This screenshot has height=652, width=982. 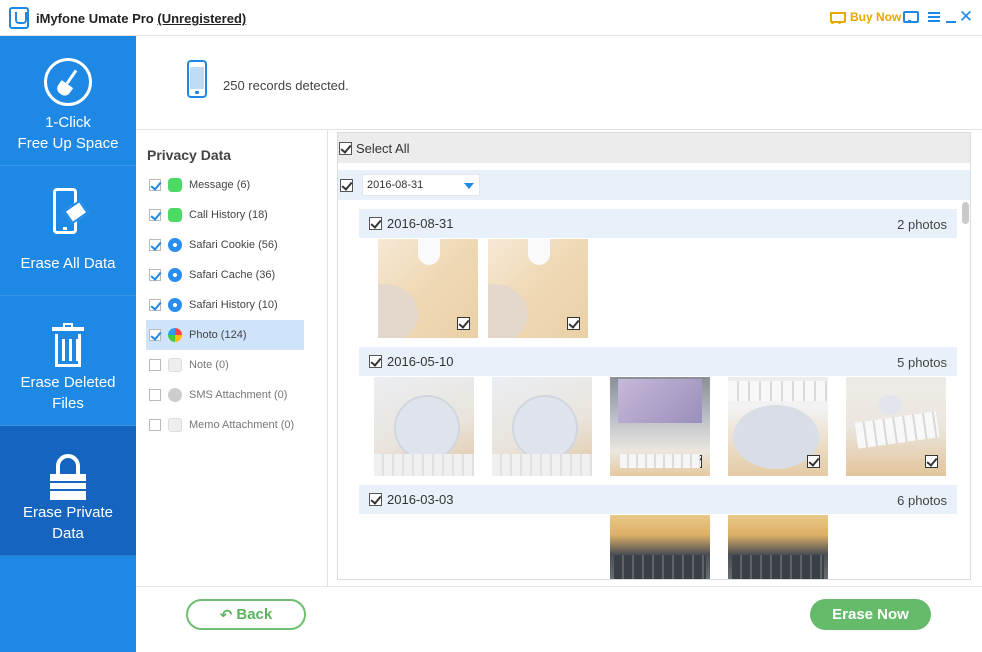 I want to click on category-sms-attachment: SMS Attachment (0), so click(x=225, y=395).